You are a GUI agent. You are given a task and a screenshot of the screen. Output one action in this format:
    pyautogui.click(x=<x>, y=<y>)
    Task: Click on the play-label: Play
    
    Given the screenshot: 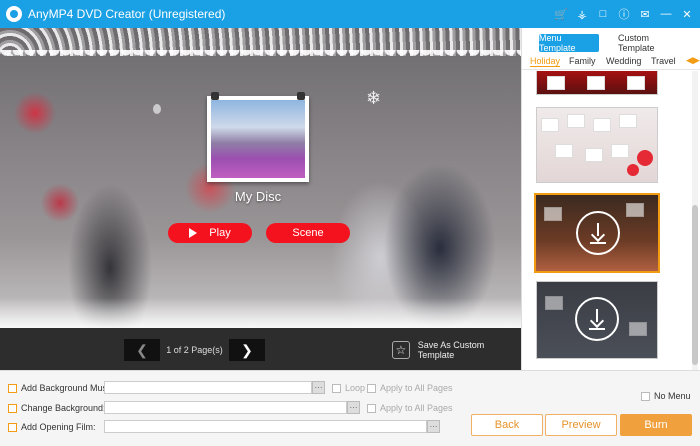 What is the action you would take?
    pyautogui.click(x=220, y=233)
    